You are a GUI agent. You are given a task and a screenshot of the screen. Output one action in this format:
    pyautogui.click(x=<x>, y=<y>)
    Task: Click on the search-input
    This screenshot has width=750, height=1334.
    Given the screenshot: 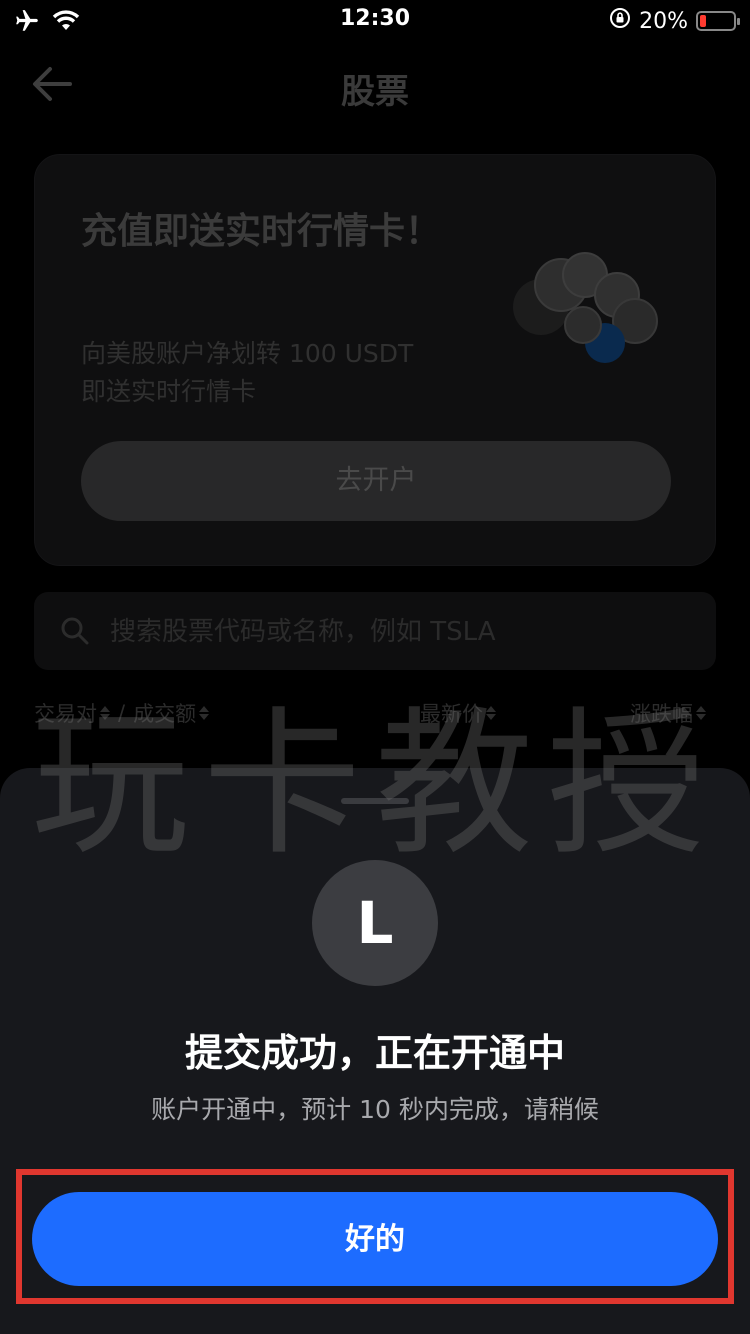 What is the action you would take?
    pyautogui.click(x=390, y=632)
    